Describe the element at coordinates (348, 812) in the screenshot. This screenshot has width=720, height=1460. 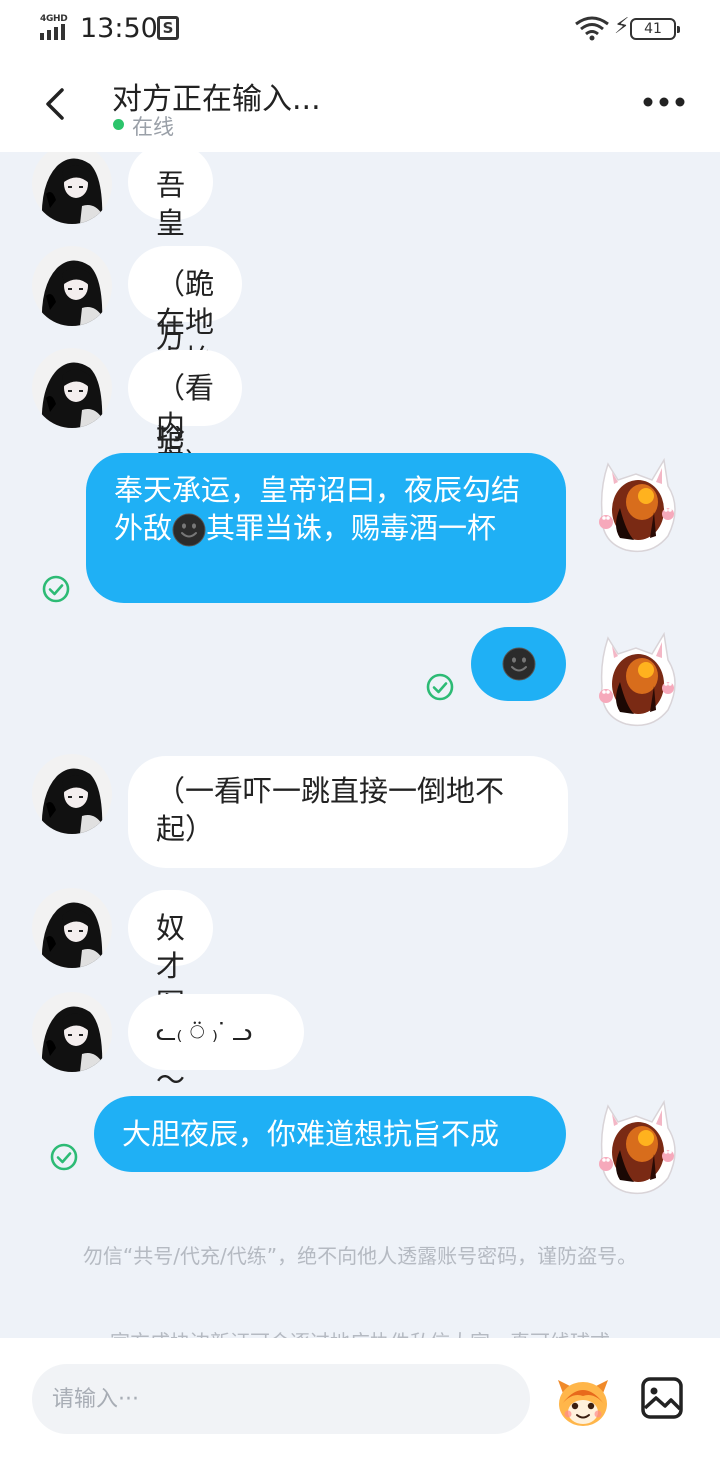
I see `message-bubble: （一看吓一跳直接一倒地不起）` at that location.